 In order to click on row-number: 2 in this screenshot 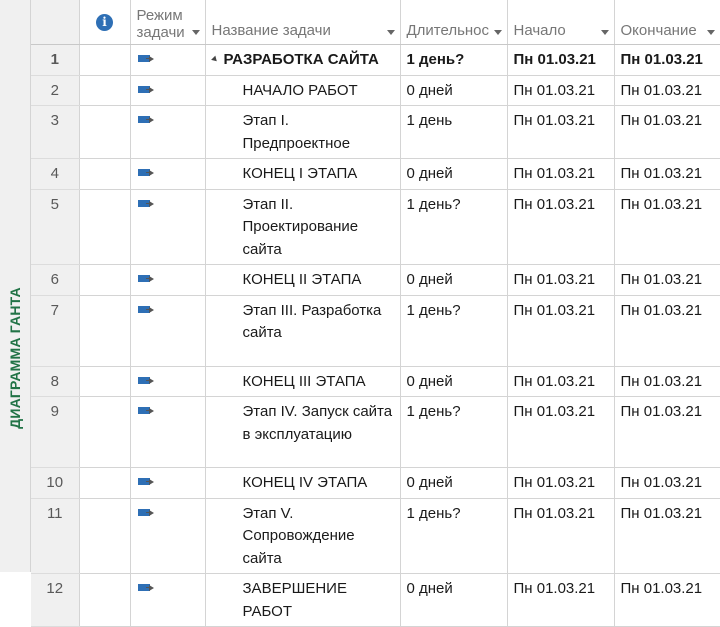, I will do `click(55, 90)`.